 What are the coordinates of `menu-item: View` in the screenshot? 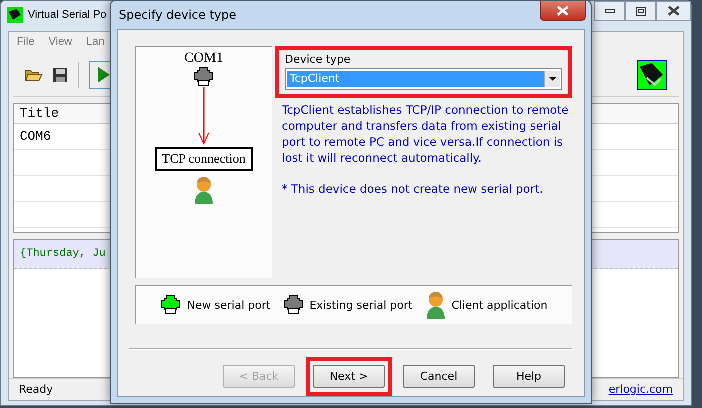 It's located at (60, 42).